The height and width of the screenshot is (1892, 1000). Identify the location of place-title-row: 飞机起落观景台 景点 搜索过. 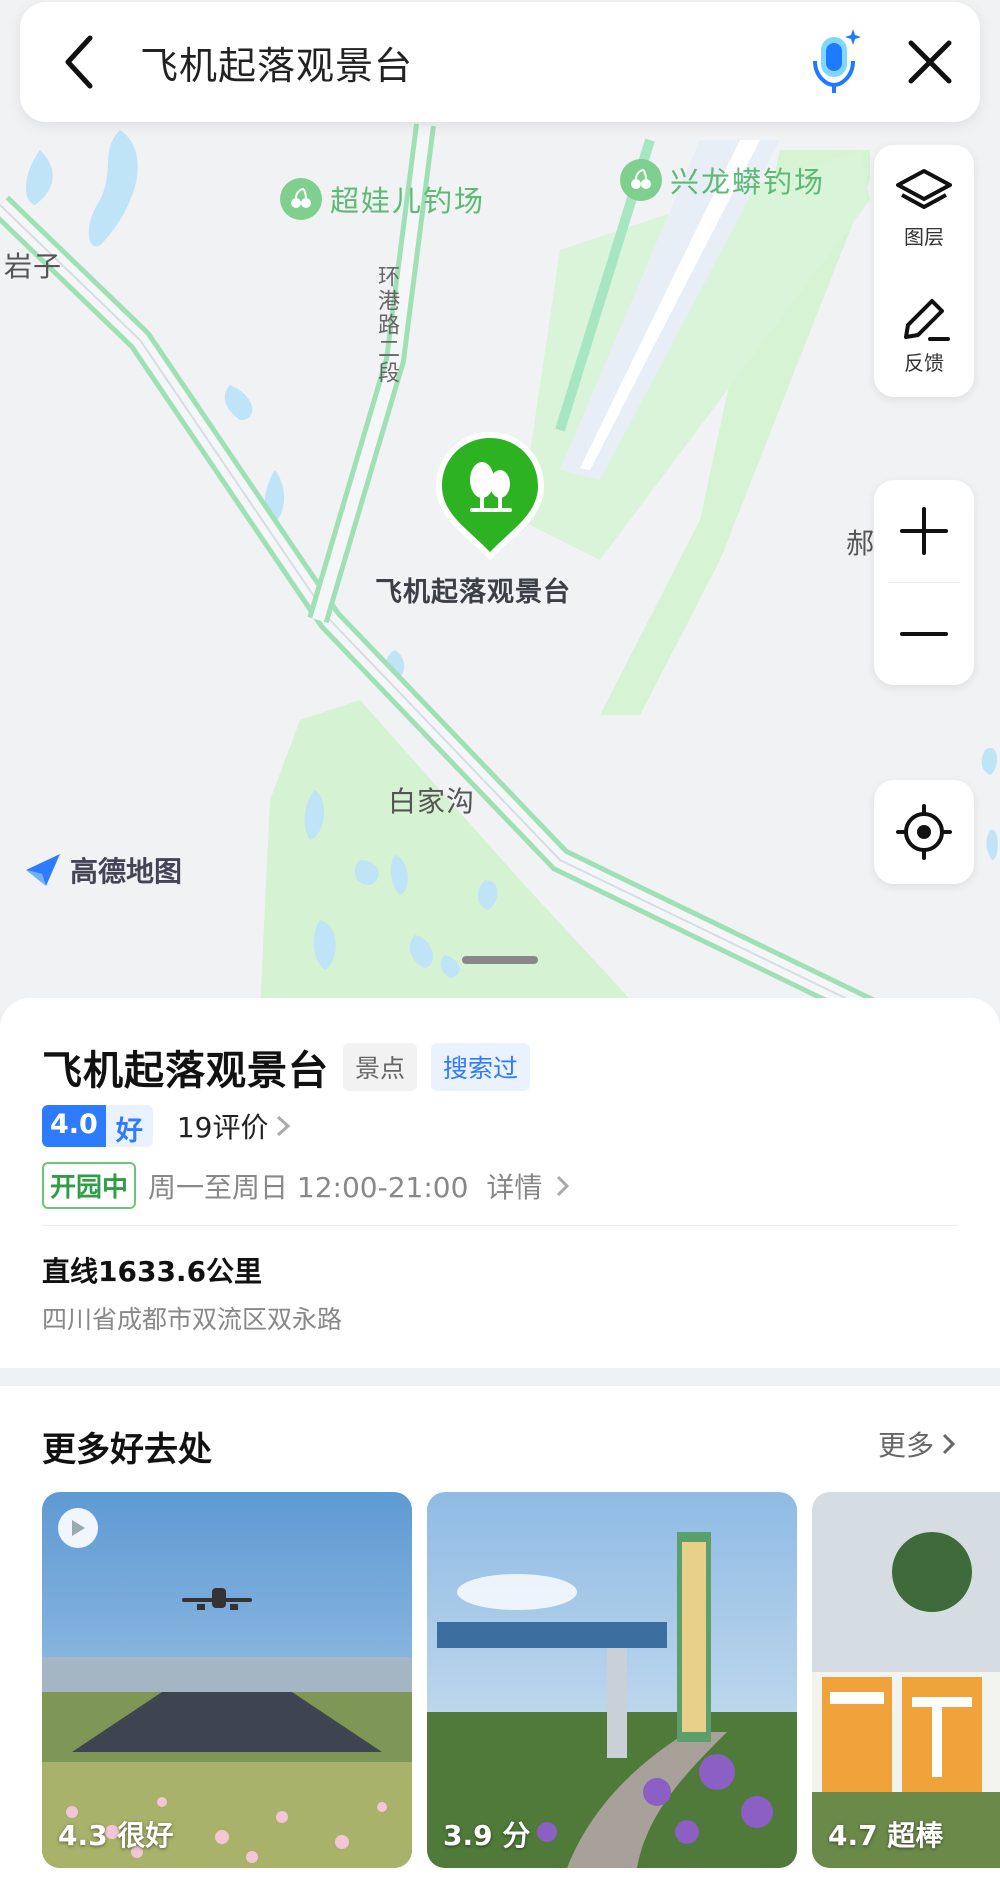
(286, 1067).